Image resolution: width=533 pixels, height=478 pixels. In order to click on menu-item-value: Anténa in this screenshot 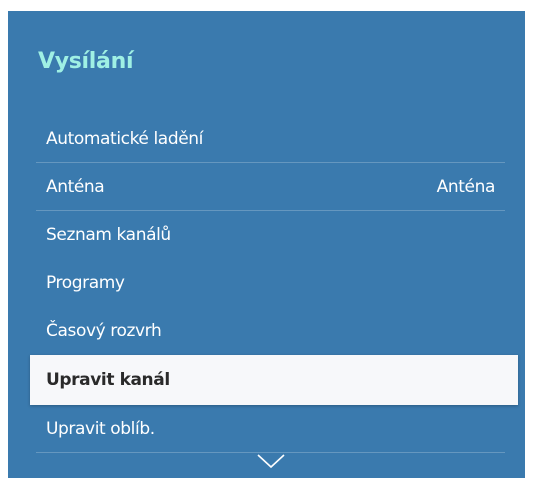, I will do `click(466, 186)`.